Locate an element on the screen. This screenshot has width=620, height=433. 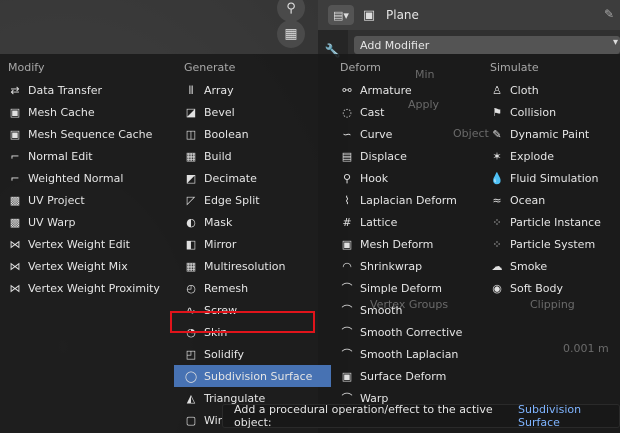
menu-item-data-transfer: ⇄ Data Transfer is located at coordinates (84, 90).